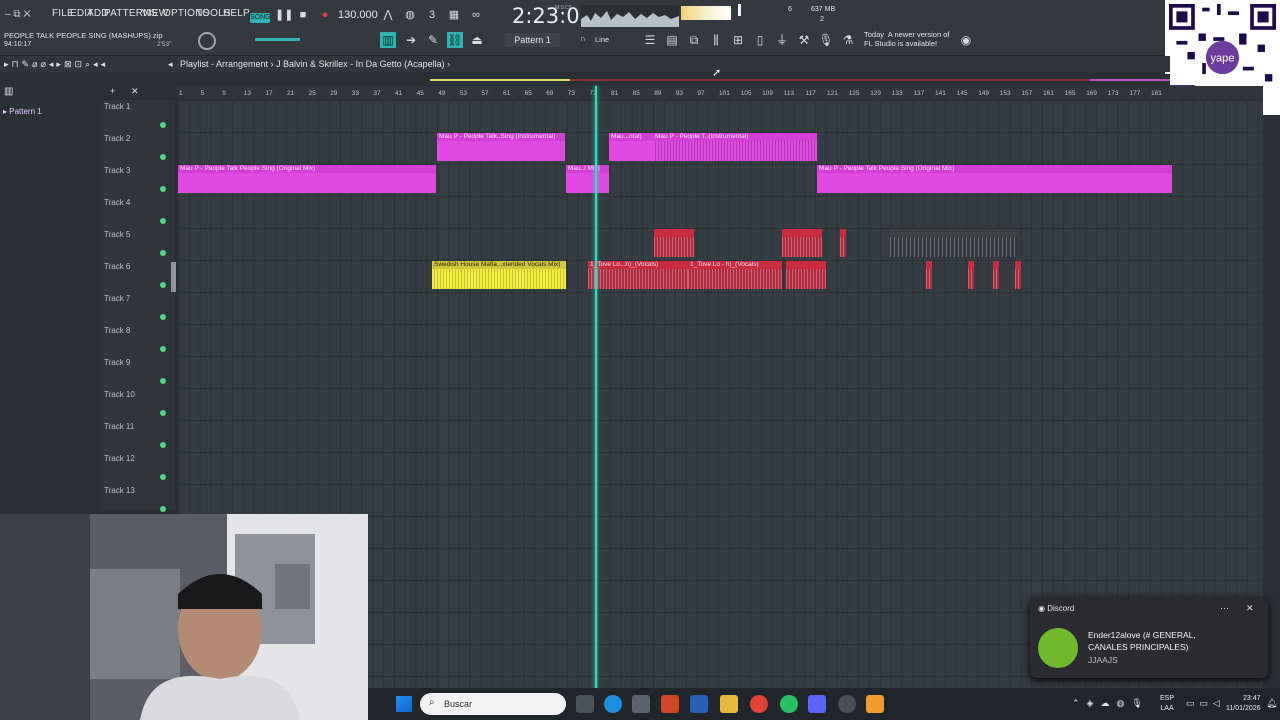 This screenshot has width=1280, height=720. What do you see at coordinates (729, 704) in the screenshot?
I see `file-explorer-icon` at bounding box center [729, 704].